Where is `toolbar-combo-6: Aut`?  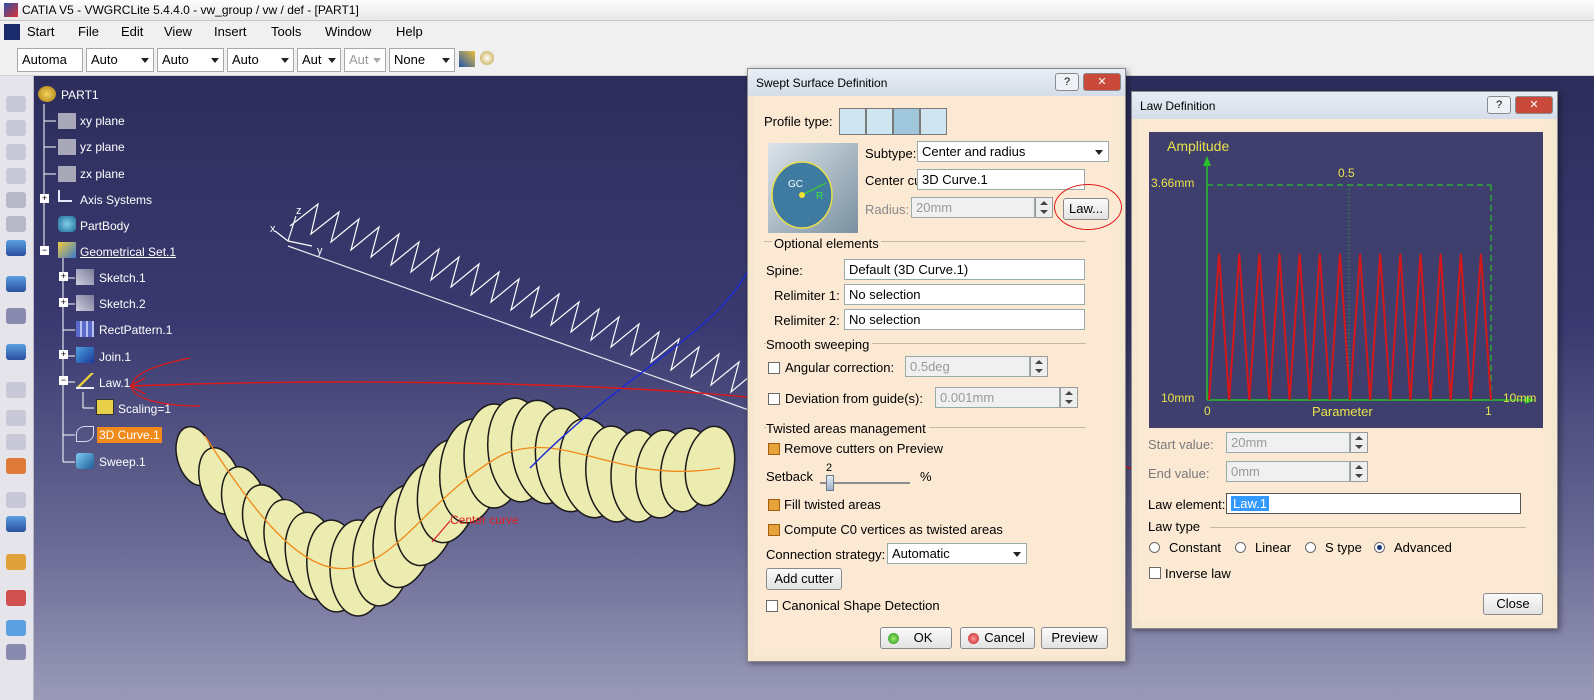
toolbar-combo-6: Aut is located at coordinates (365, 60).